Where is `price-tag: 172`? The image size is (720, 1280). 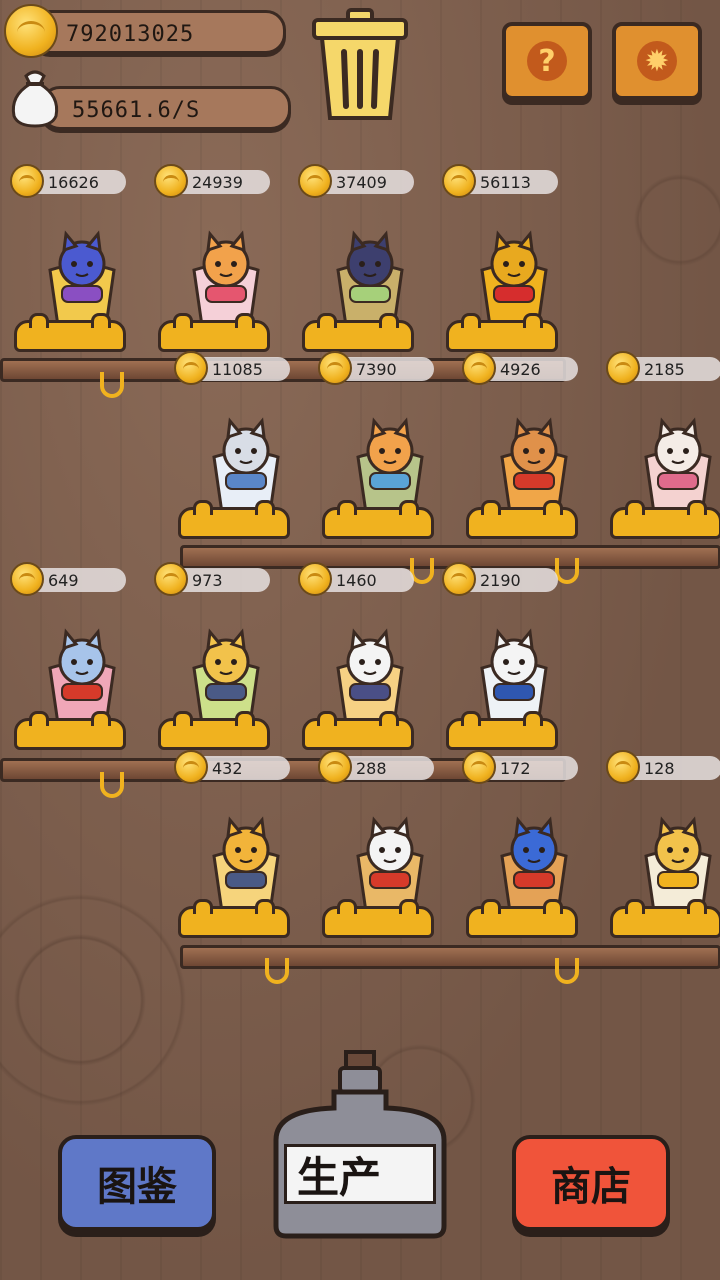 price-tag: 172 is located at coordinates (520, 767).